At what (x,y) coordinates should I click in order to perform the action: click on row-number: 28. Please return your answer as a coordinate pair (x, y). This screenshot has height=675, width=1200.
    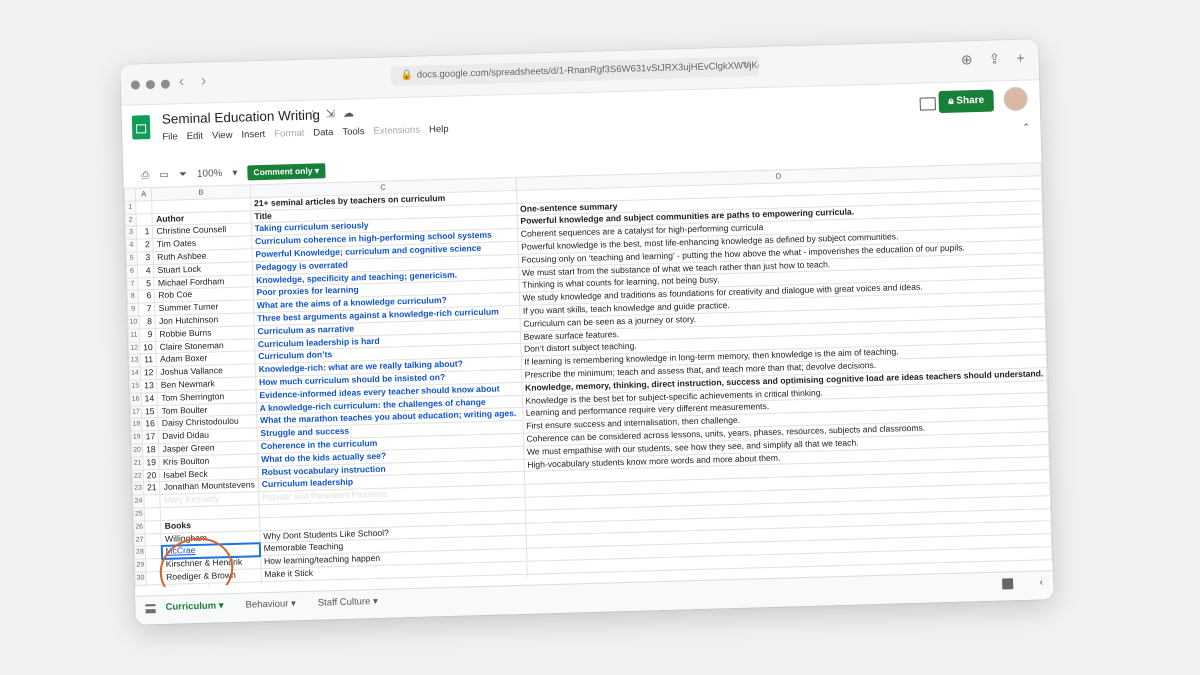
    Looking at the image, I should click on (140, 553).